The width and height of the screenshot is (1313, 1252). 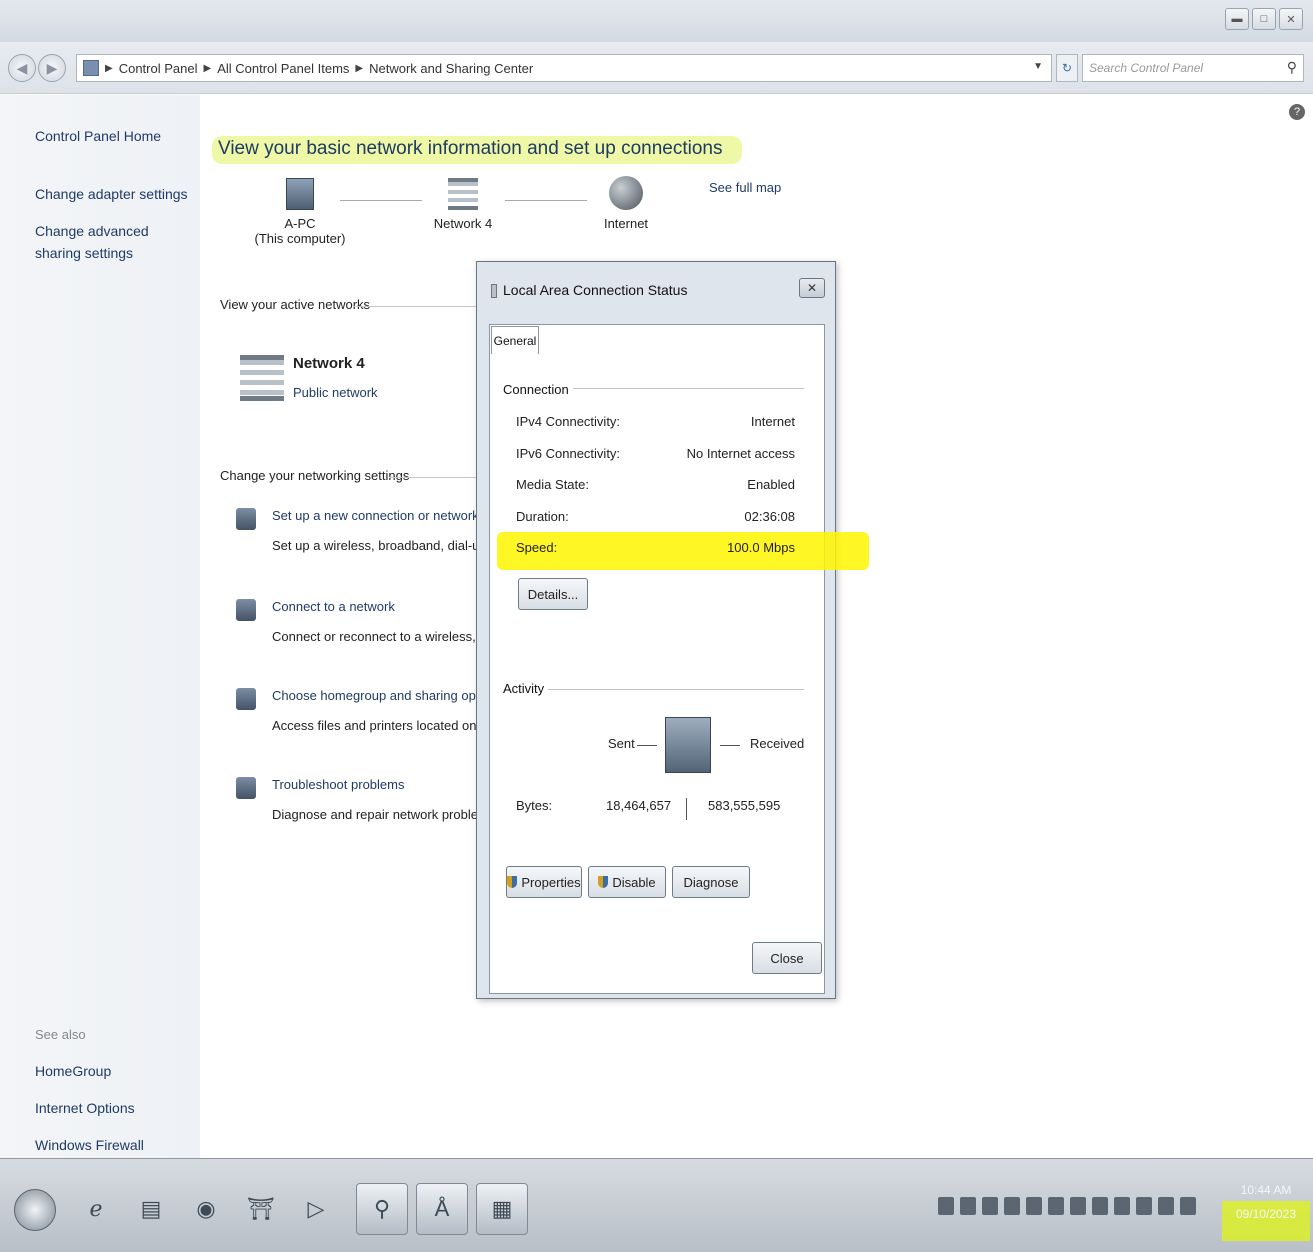 I want to click on clock: 10:44 AM 09/10/2023, so click(x=1266, y=1208).